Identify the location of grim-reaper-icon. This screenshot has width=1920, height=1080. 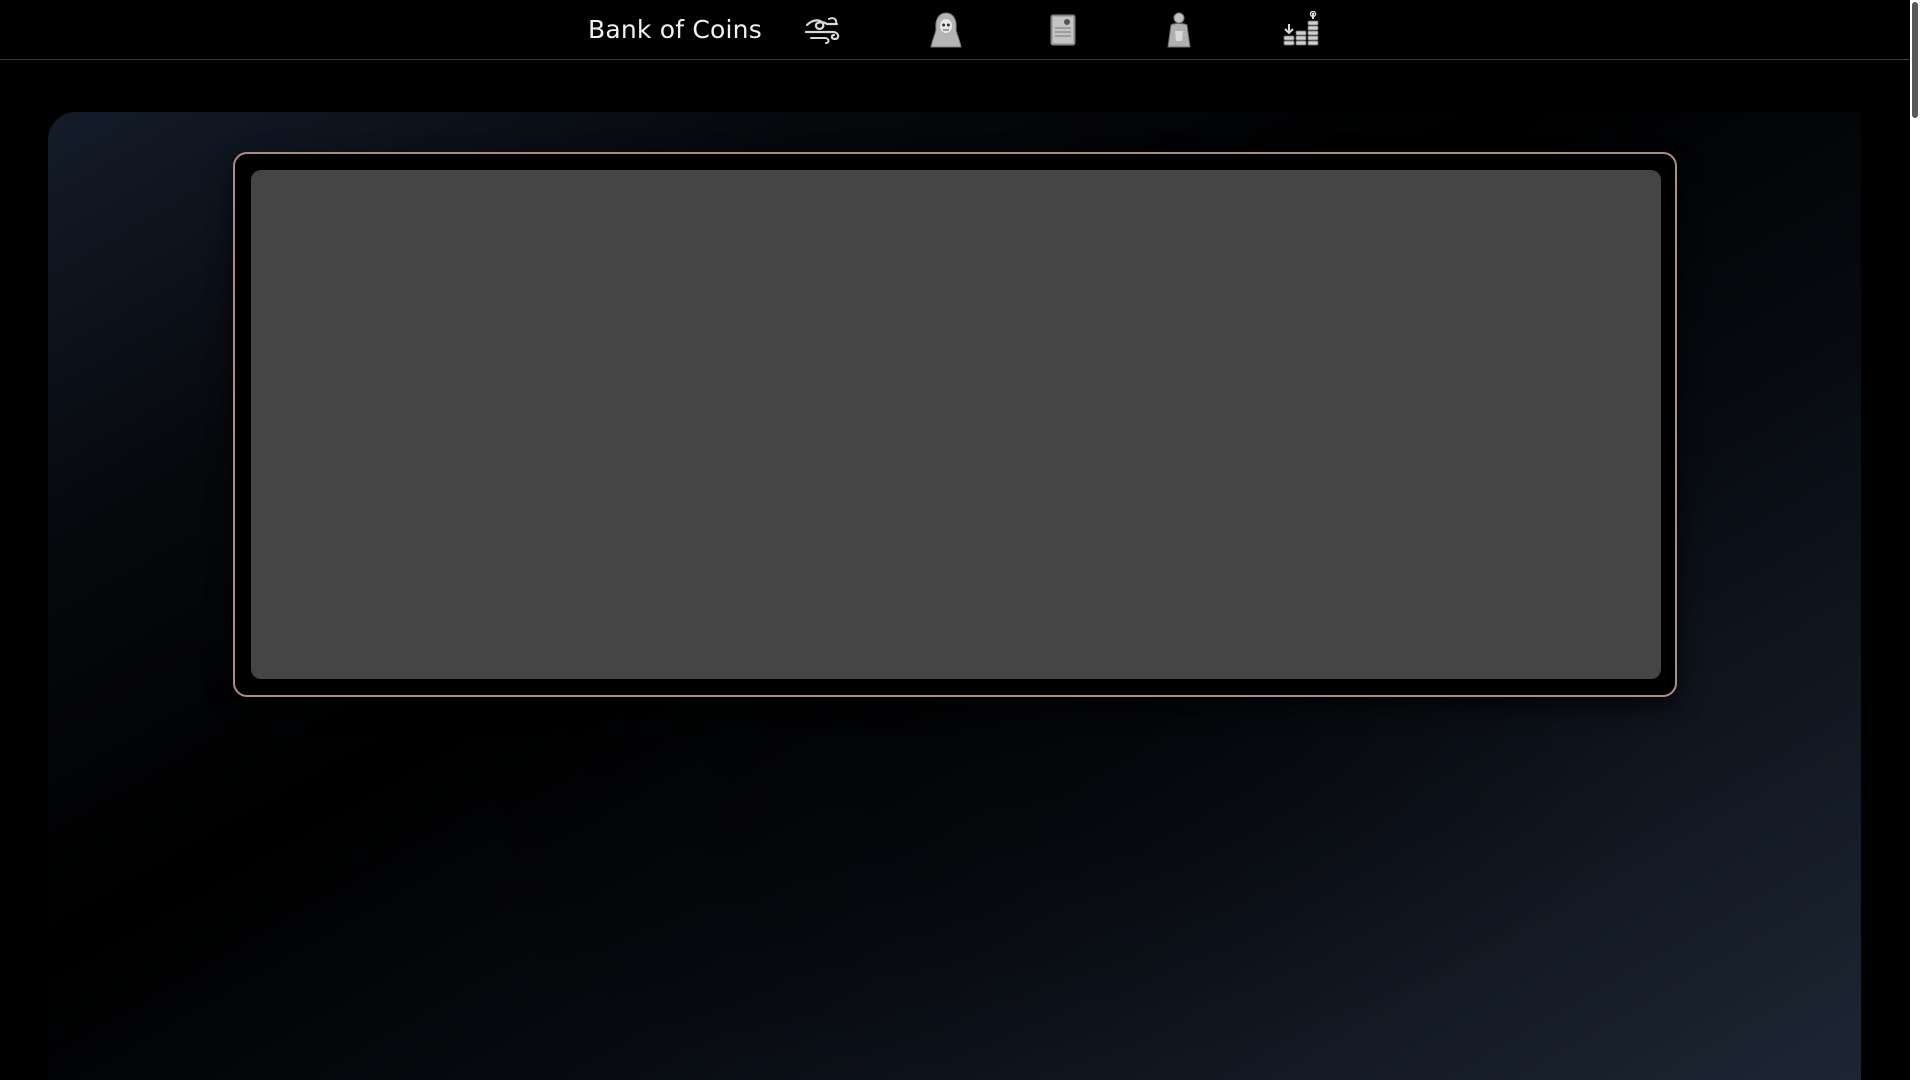
(946, 30).